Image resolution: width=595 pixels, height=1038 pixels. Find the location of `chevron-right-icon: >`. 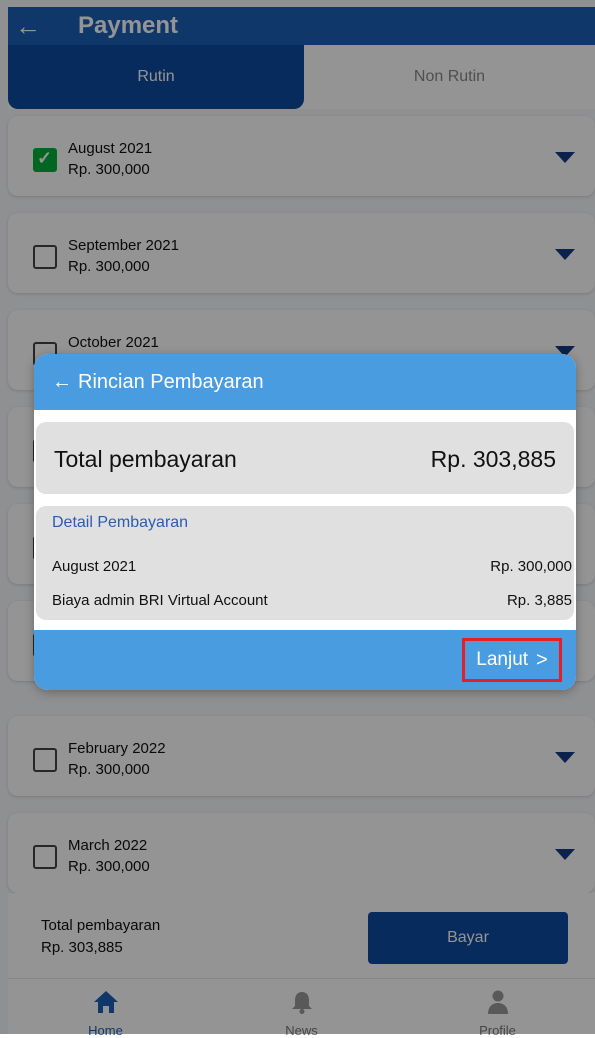

chevron-right-icon: > is located at coordinates (542, 659).